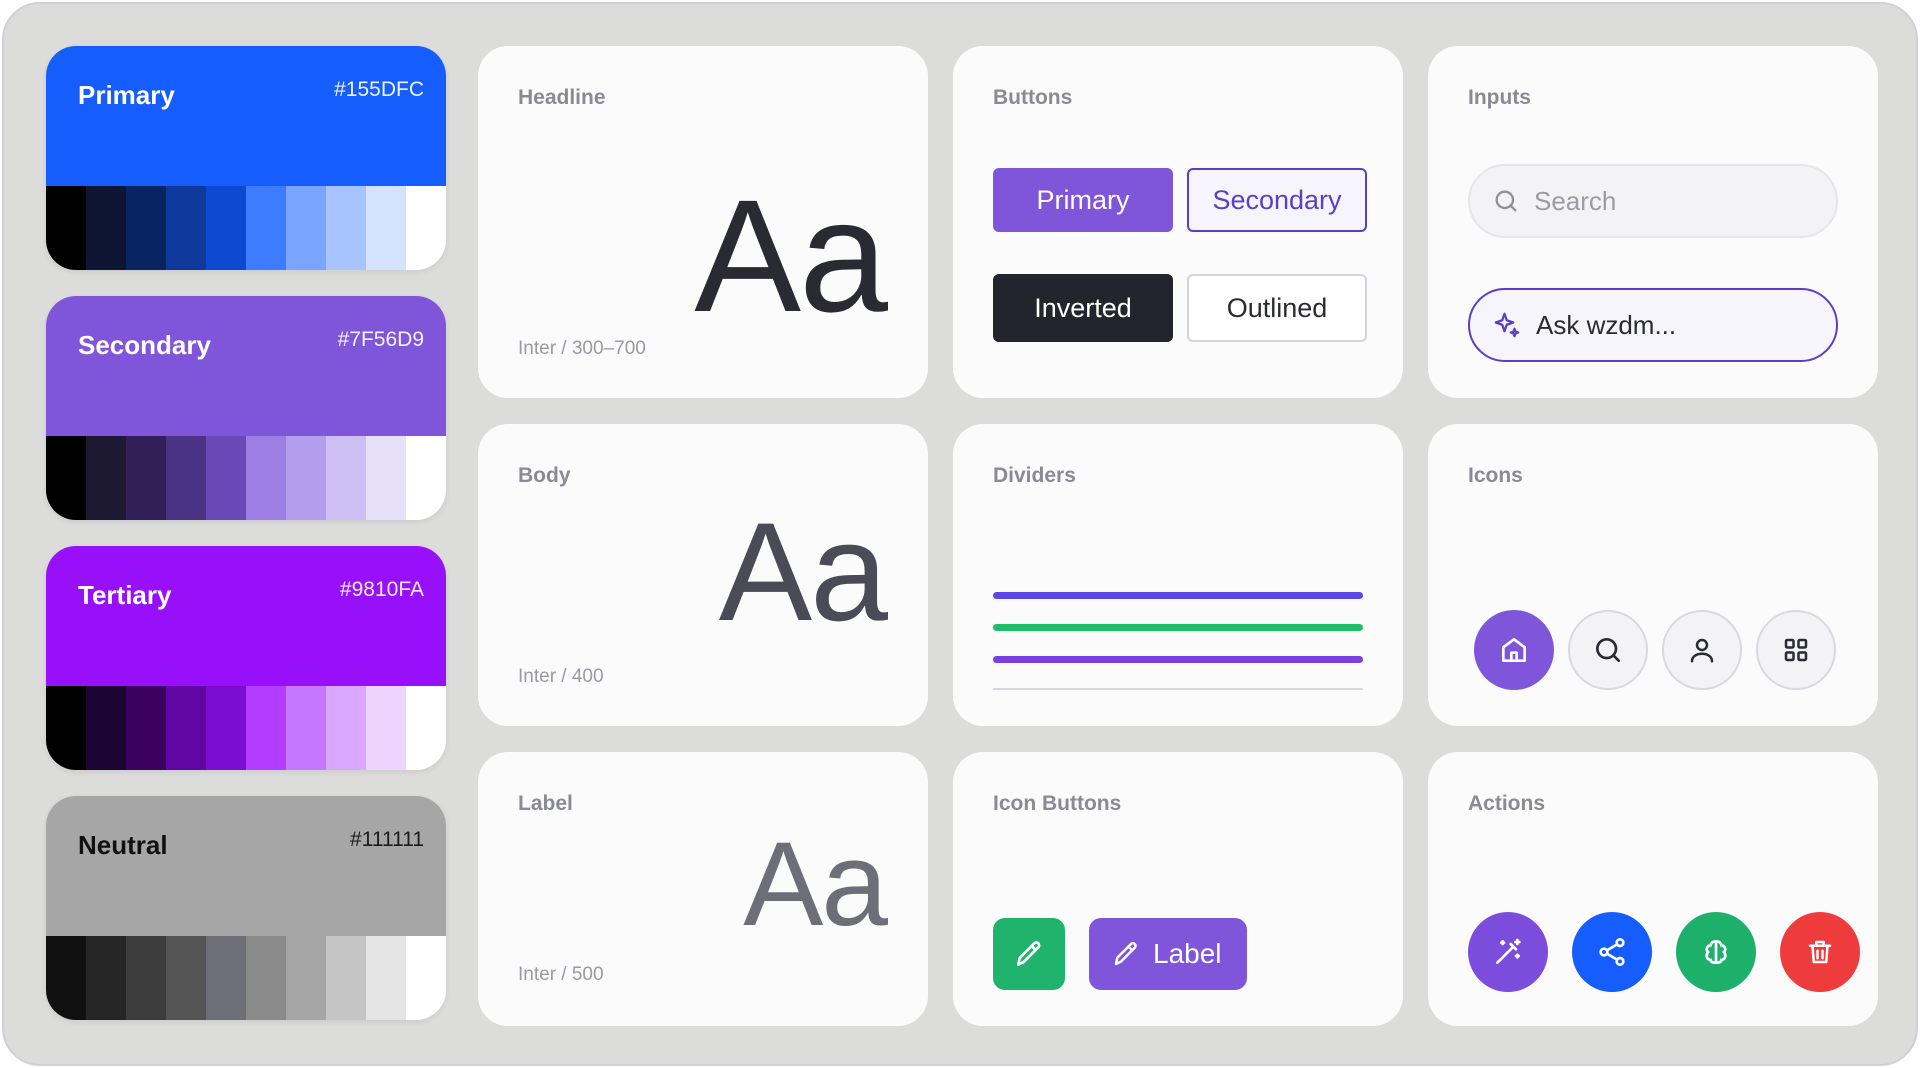 The width and height of the screenshot is (1920, 1068). What do you see at coordinates (1653, 889) in the screenshot?
I see `actions-card: Actions` at bounding box center [1653, 889].